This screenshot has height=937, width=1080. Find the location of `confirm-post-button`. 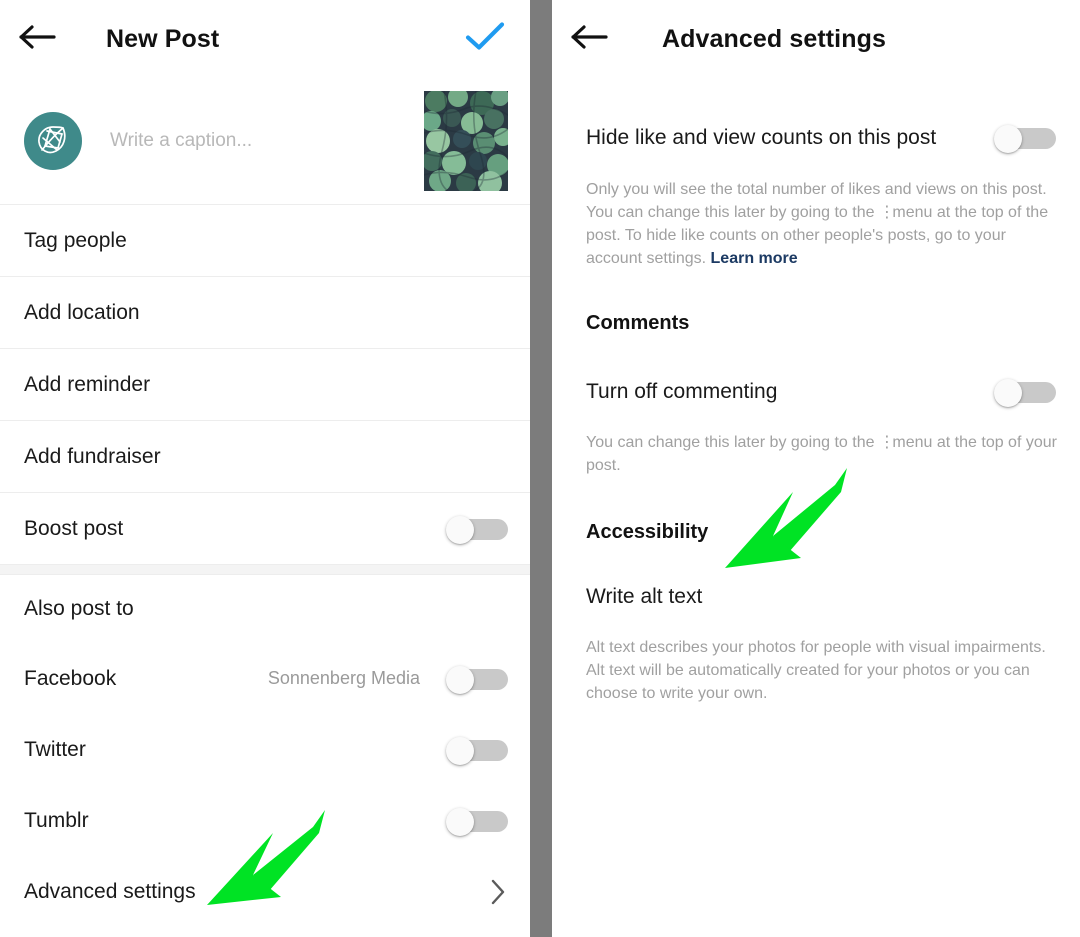

confirm-post-button is located at coordinates (485, 39).